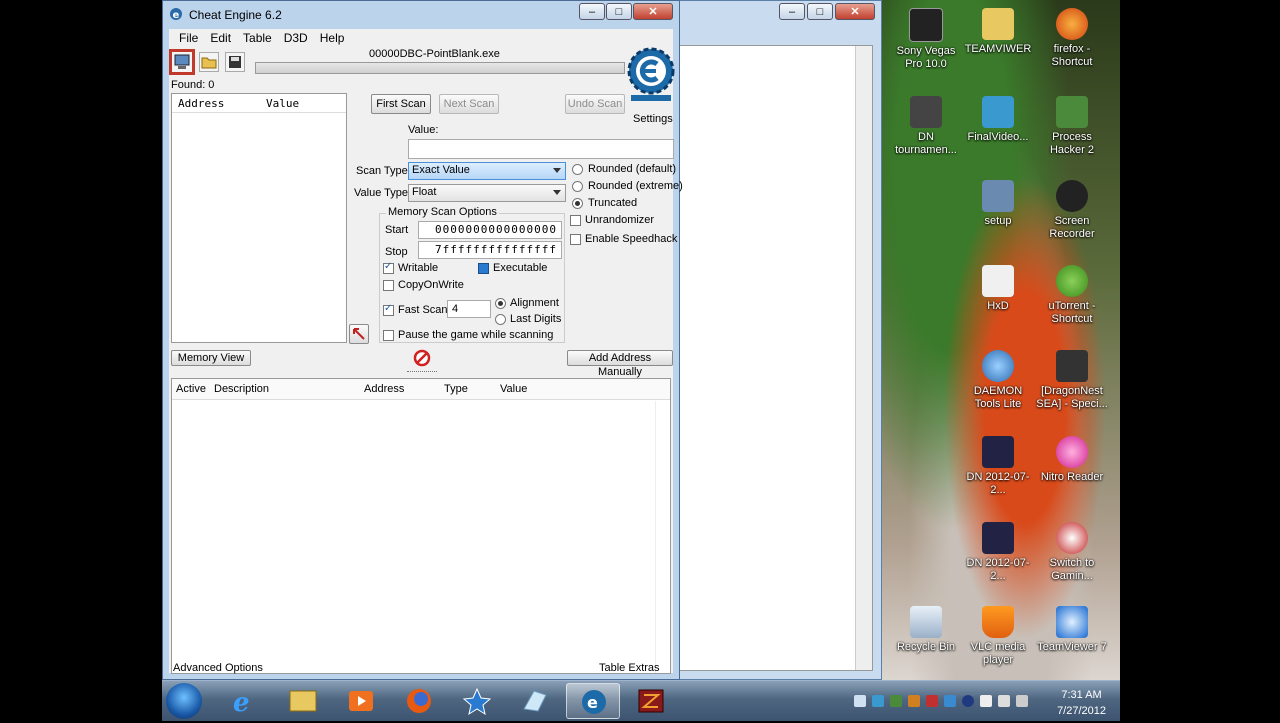 Image resolution: width=1280 pixels, height=723 pixels. Describe the element at coordinates (998, 289) in the screenshot. I see `desktop-icon: HxD` at that location.